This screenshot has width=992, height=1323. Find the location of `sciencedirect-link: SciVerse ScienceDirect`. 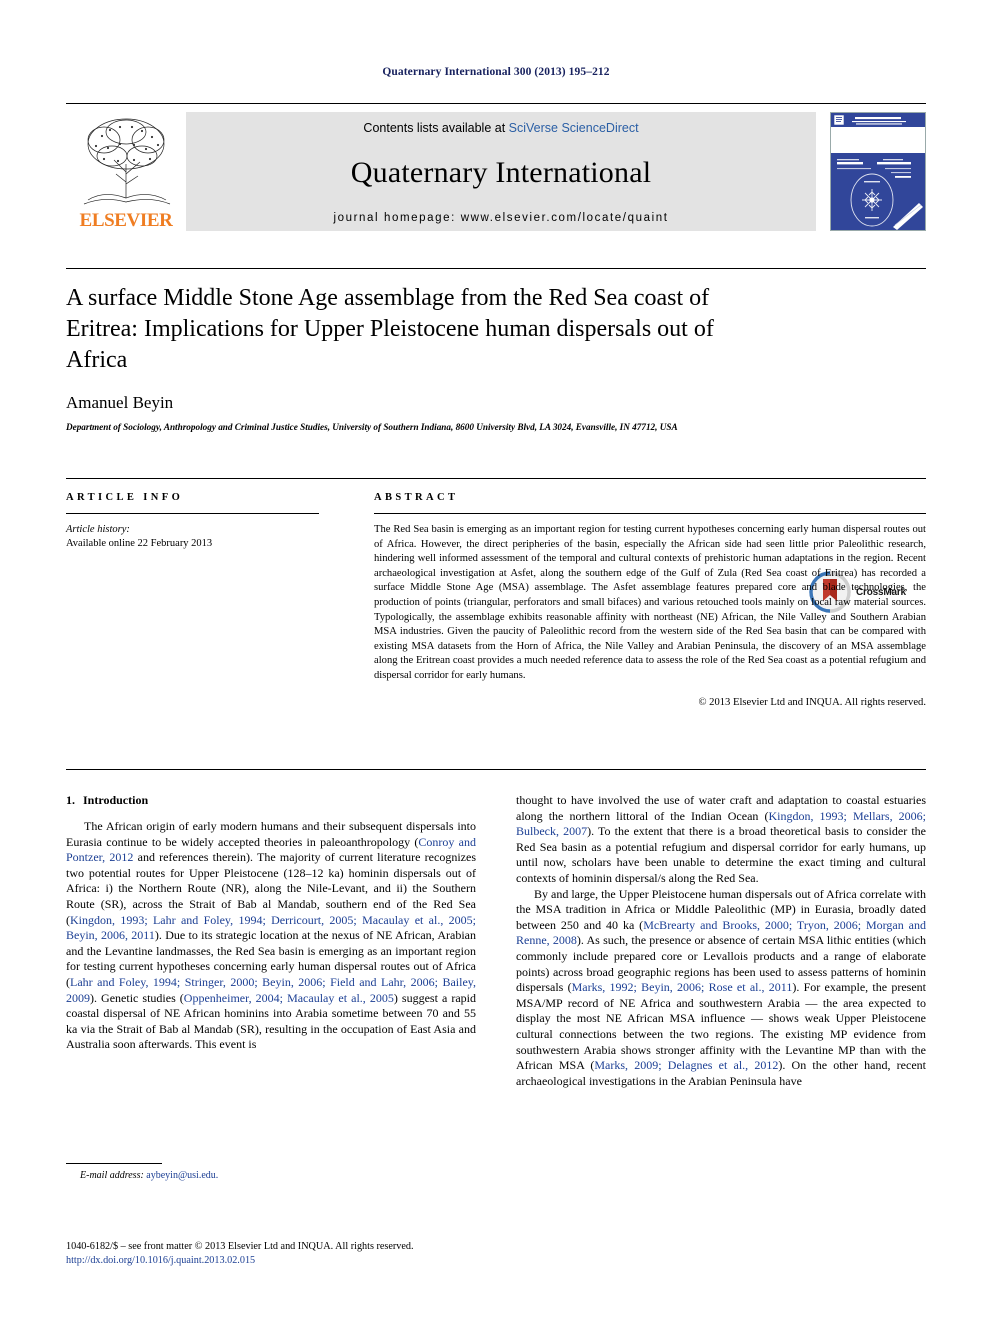

sciencedirect-link: SciVerse ScienceDirect is located at coordinates (574, 128).